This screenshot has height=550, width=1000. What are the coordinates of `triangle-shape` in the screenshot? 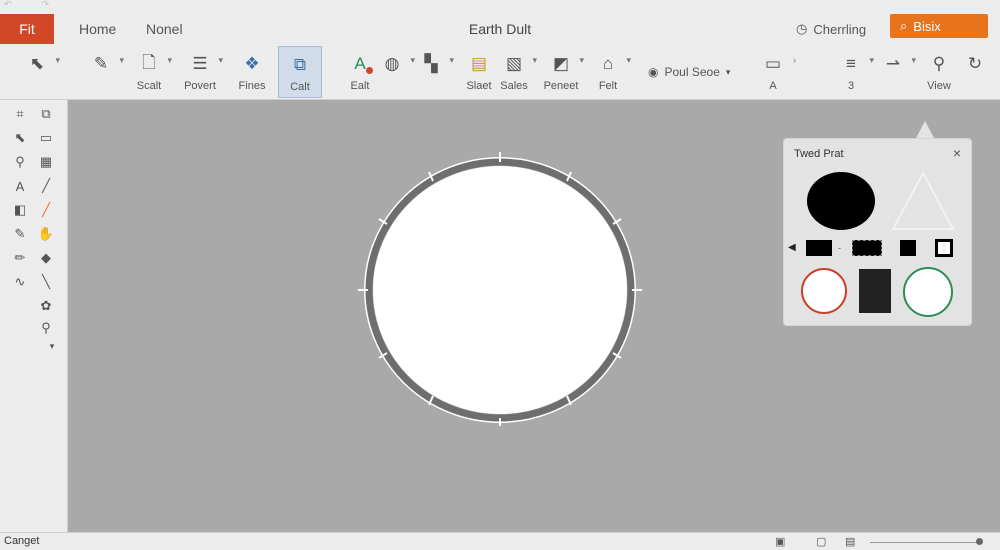 It's located at (923, 201).